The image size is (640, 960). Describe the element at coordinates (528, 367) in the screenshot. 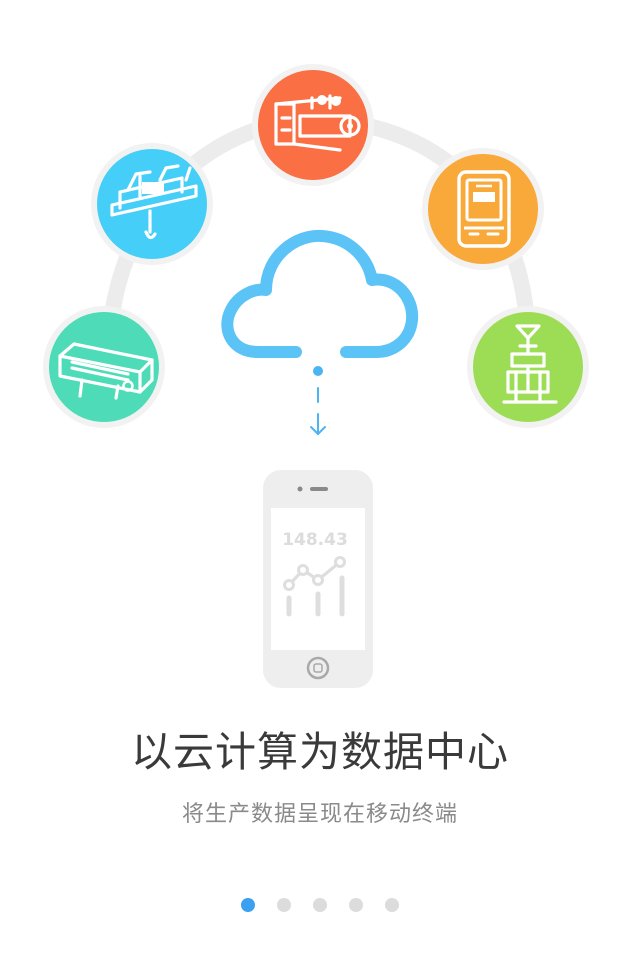

I see `drilling-rig-icon` at that location.